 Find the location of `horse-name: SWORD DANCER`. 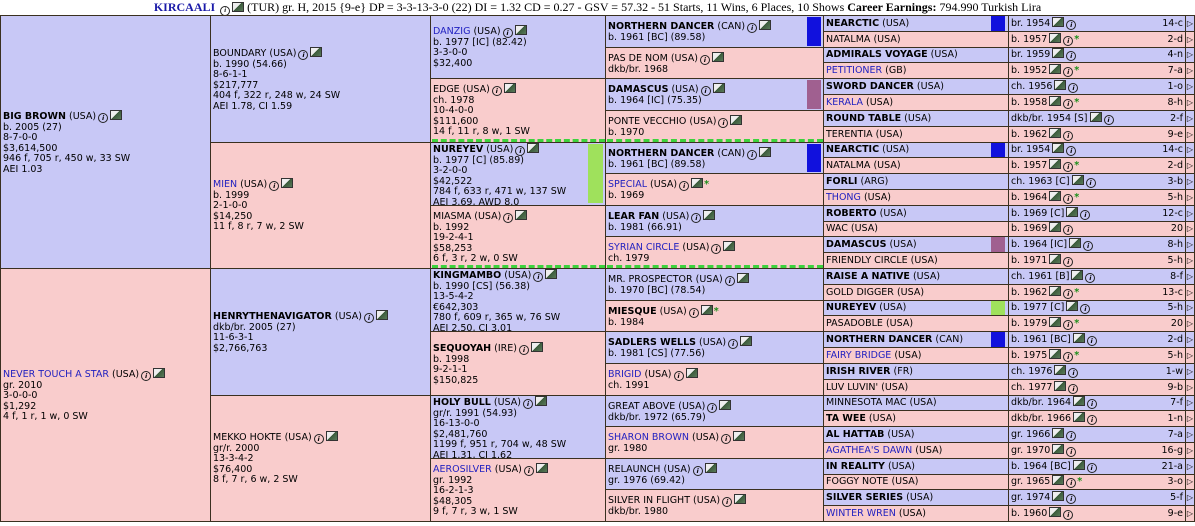

horse-name: SWORD DANCER is located at coordinates (870, 86).